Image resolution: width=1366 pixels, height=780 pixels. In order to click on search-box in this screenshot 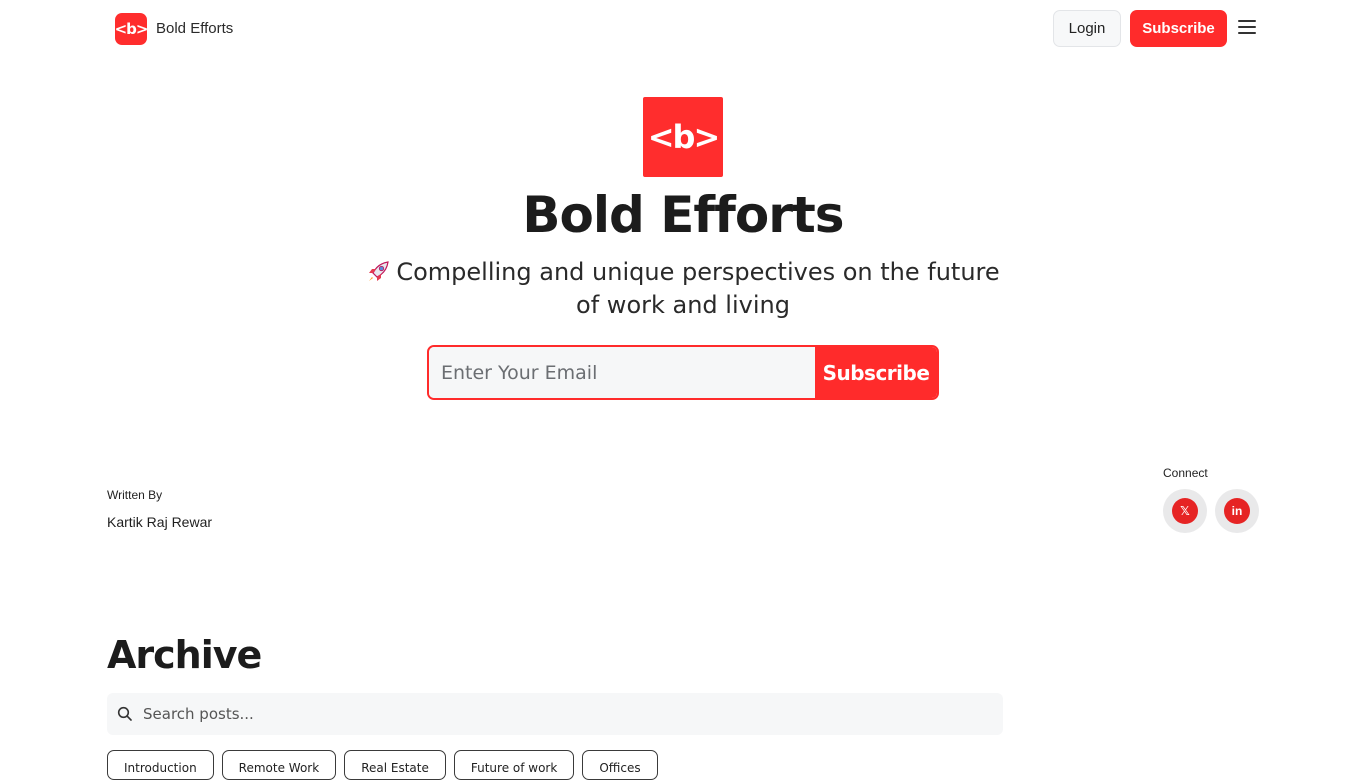, I will do `click(555, 714)`.